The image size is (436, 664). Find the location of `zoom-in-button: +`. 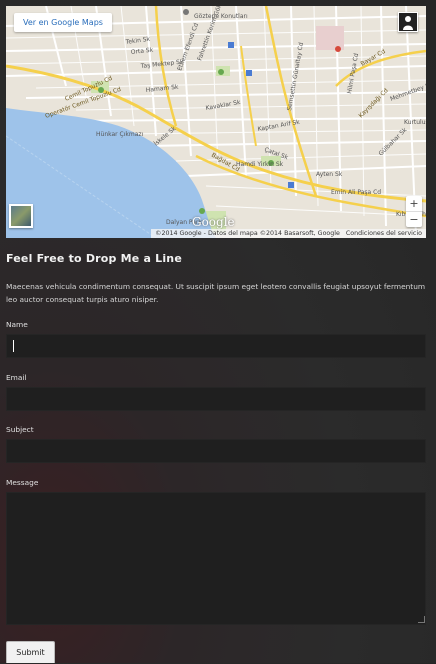

zoom-in-button: + is located at coordinates (414, 204).